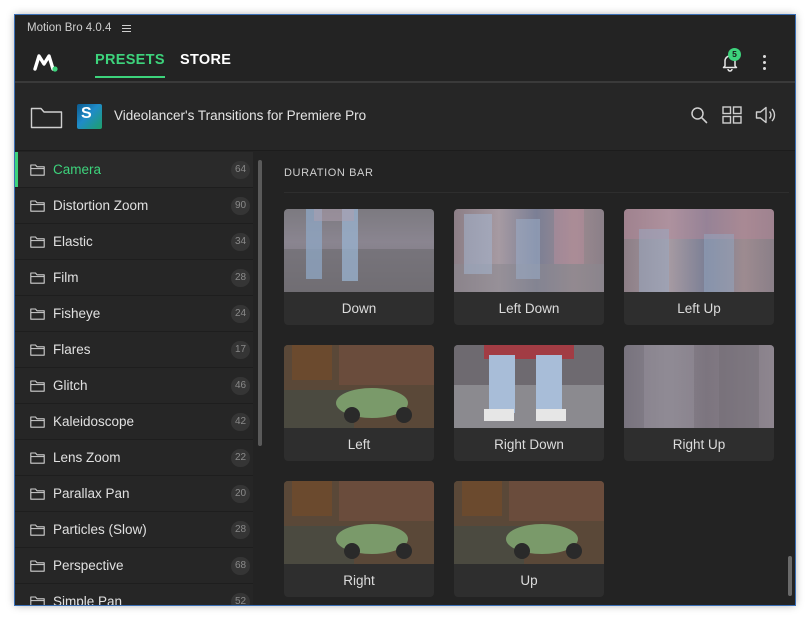  I want to click on sidebar-item-count: 52, so click(240, 599).